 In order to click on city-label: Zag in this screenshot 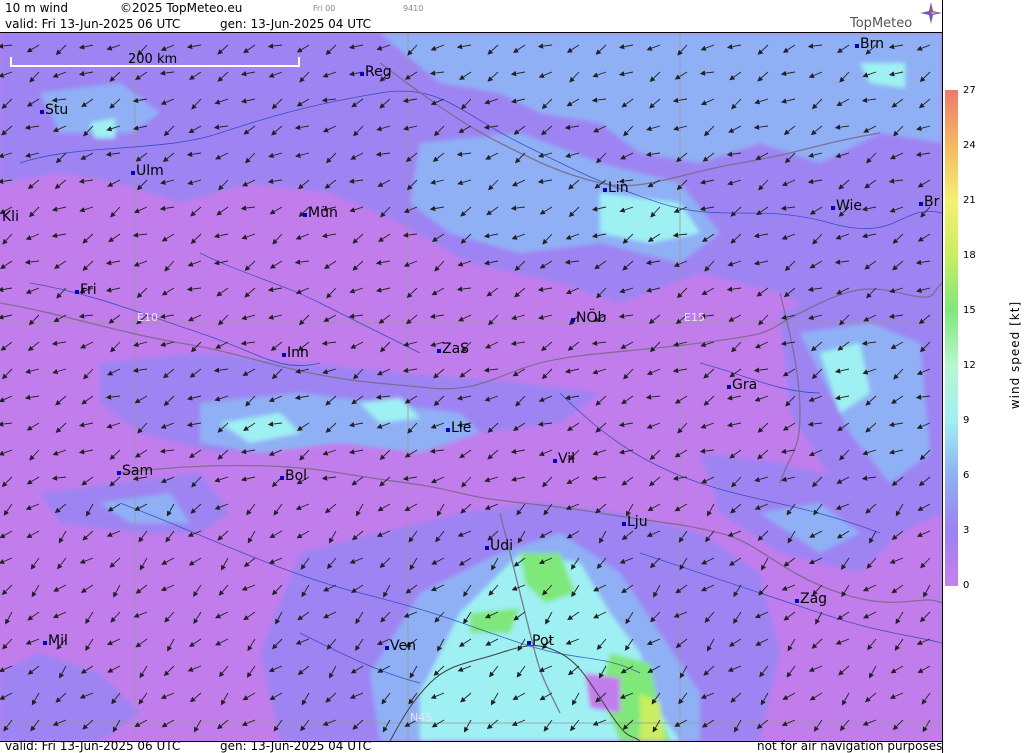, I will do `click(814, 599)`.